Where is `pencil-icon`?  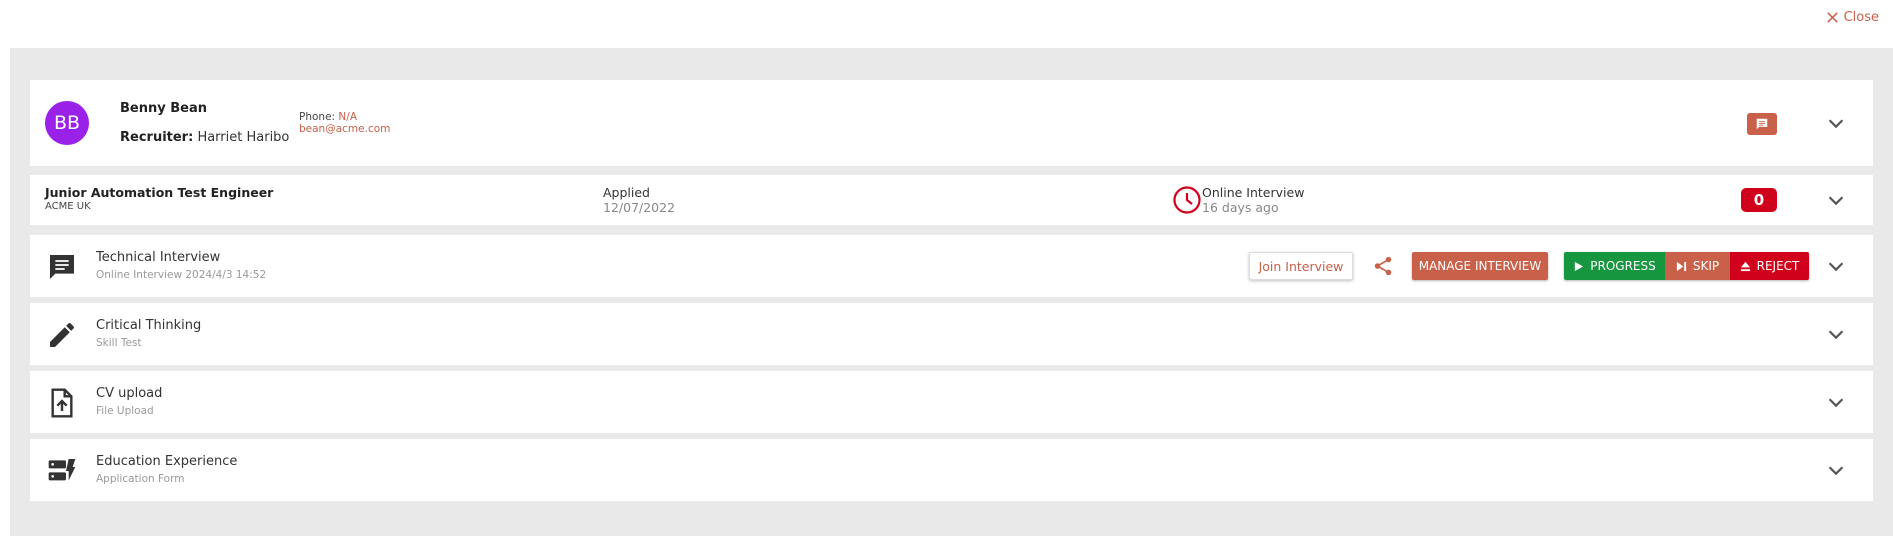 pencil-icon is located at coordinates (62, 335).